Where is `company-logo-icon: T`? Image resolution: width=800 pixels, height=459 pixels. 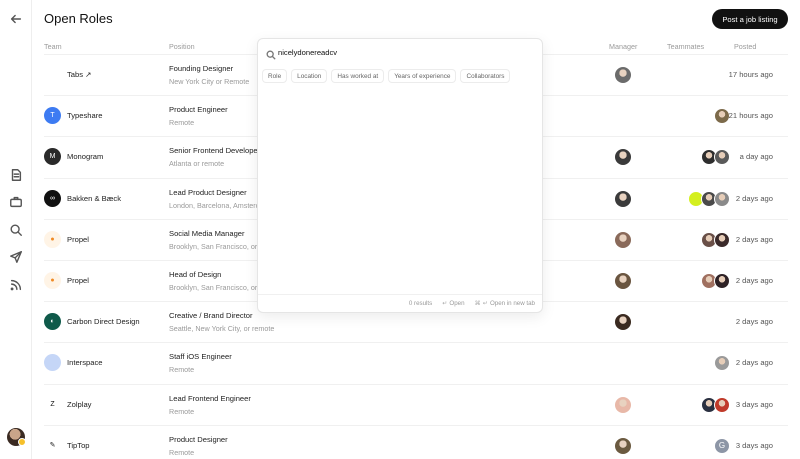 company-logo-icon: T is located at coordinates (52, 116).